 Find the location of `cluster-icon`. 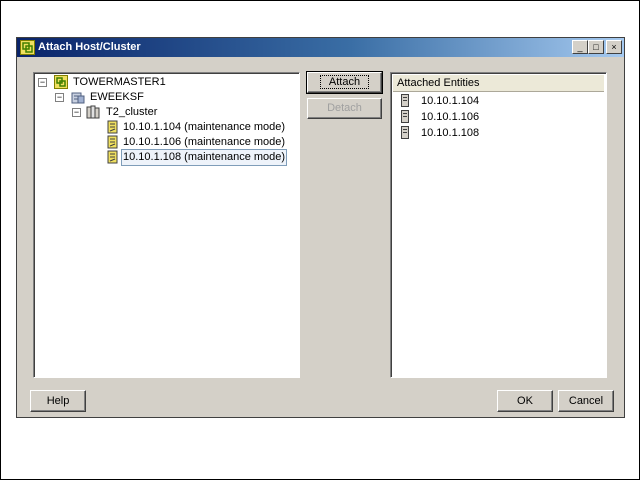

cluster-icon is located at coordinates (93, 112).